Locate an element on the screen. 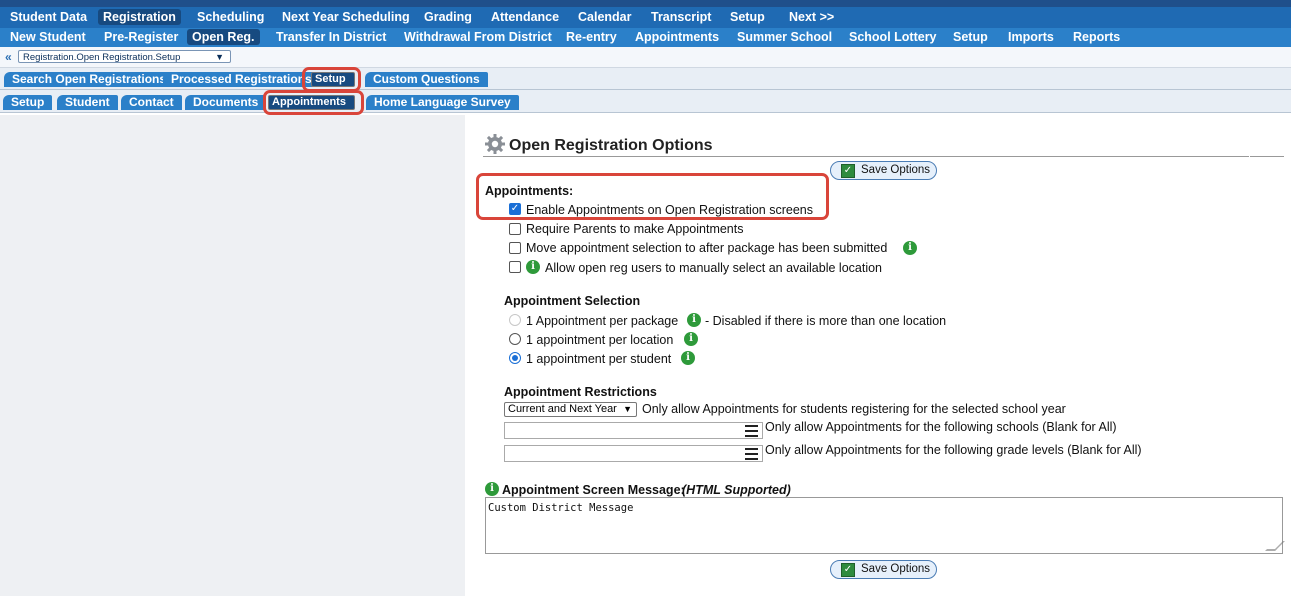 Image resolution: width=1291 pixels, height=596 pixels. save-options-button-bottom: ✓ Save Options is located at coordinates (883, 569).